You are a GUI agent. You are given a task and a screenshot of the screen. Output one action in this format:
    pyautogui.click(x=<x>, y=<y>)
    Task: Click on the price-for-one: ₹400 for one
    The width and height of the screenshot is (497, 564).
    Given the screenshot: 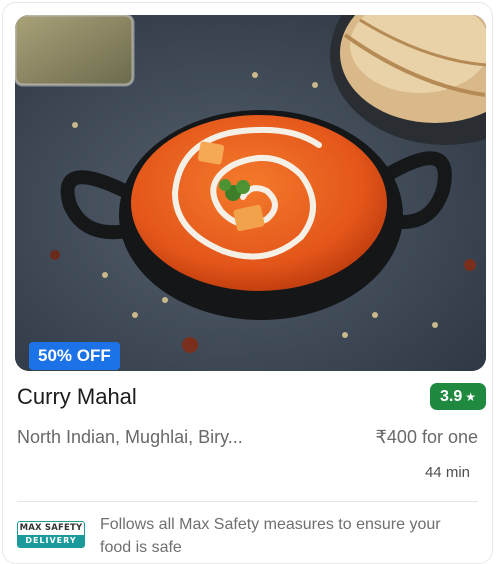 What is the action you would take?
    pyautogui.click(x=426, y=437)
    